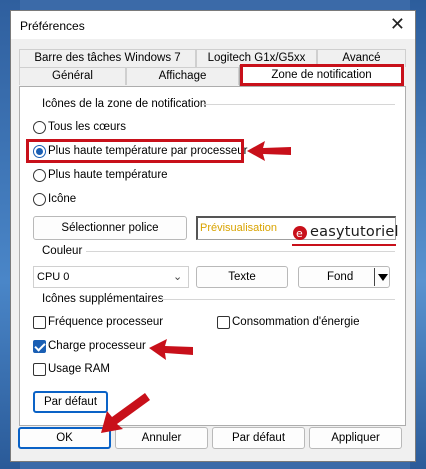 Image resolution: width=426 pixels, height=469 pixels. Describe the element at coordinates (62, 199) in the screenshot. I see `radio-label-icone: Icône` at that location.